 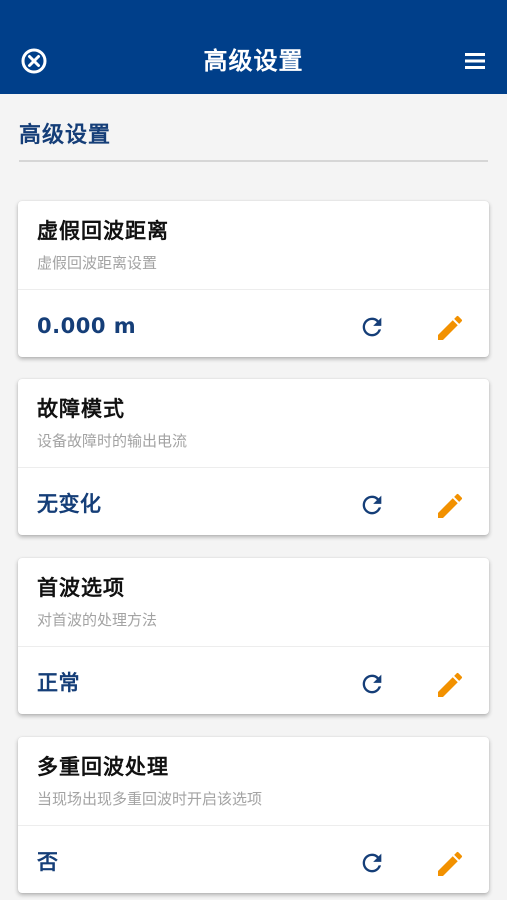 I want to click on setting-title: 多重回波处理, so click(x=103, y=767).